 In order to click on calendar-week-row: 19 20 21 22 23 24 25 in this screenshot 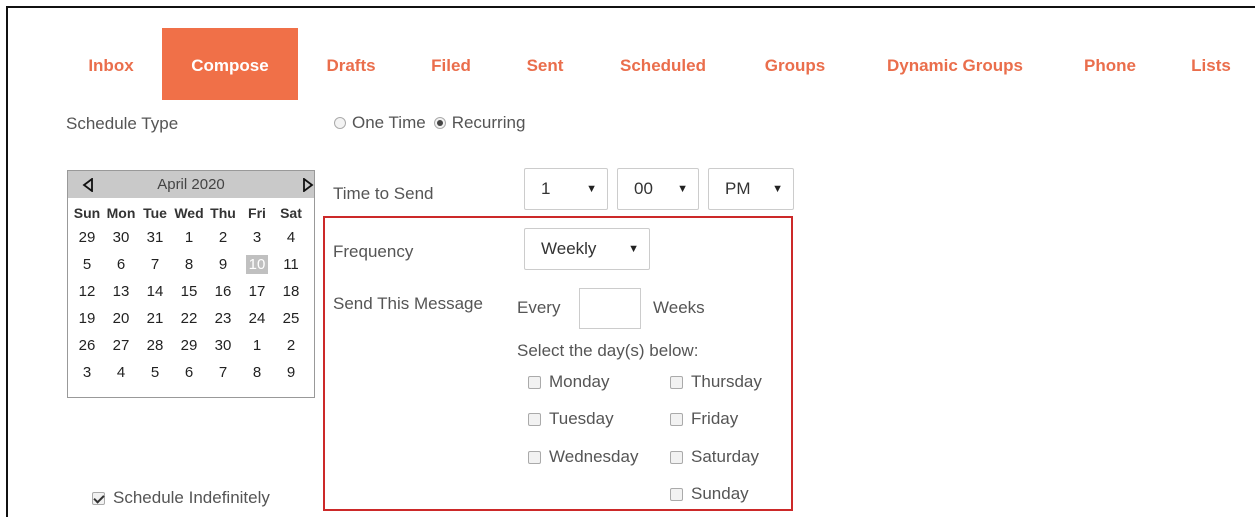, I will do `click(189, 318)`.